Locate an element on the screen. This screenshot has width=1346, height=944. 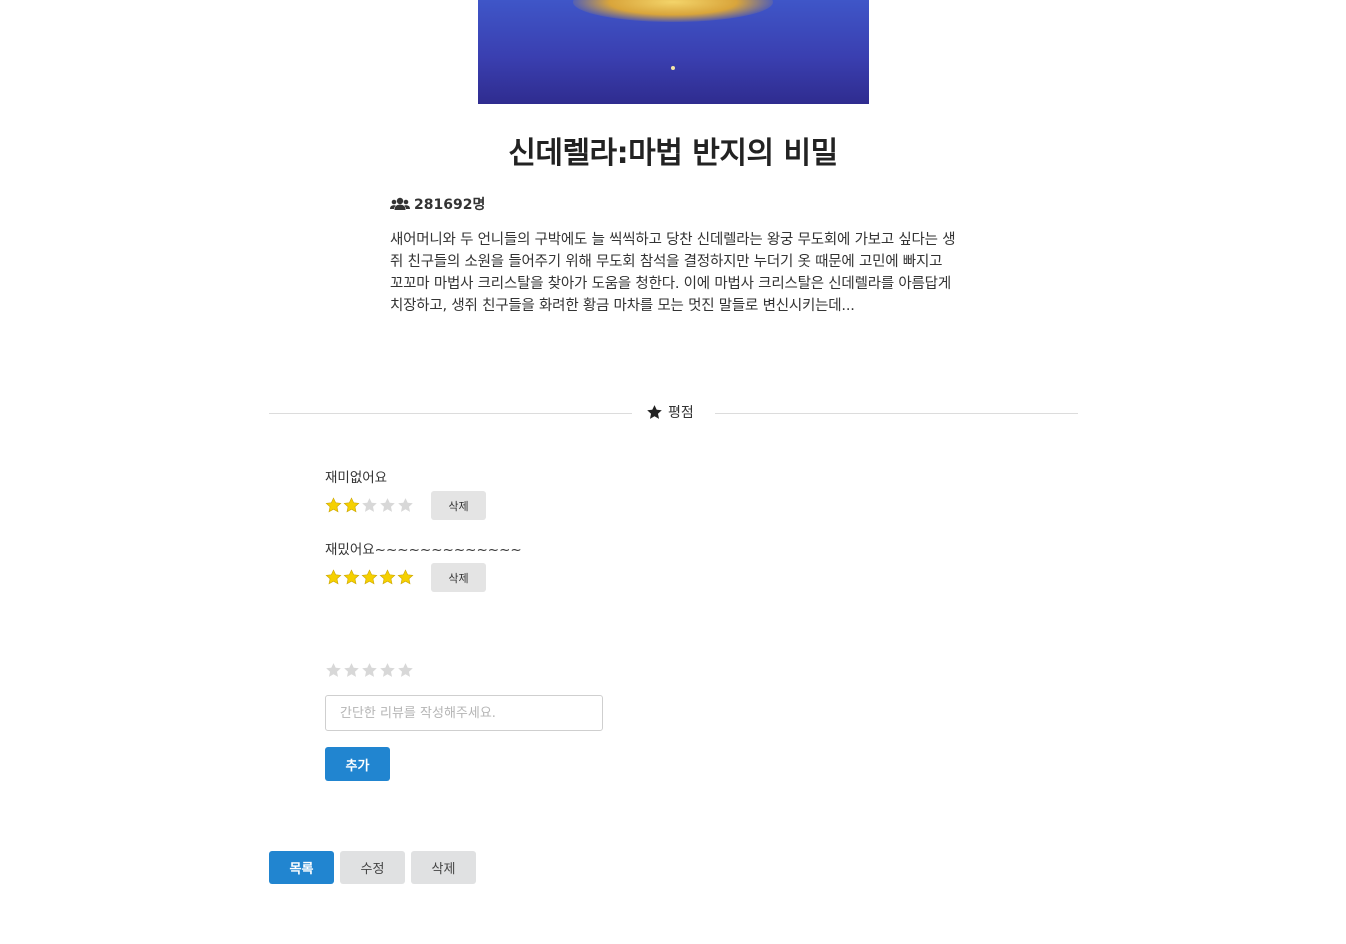
edit-button: 수정 is located at coordinates (372, 867).